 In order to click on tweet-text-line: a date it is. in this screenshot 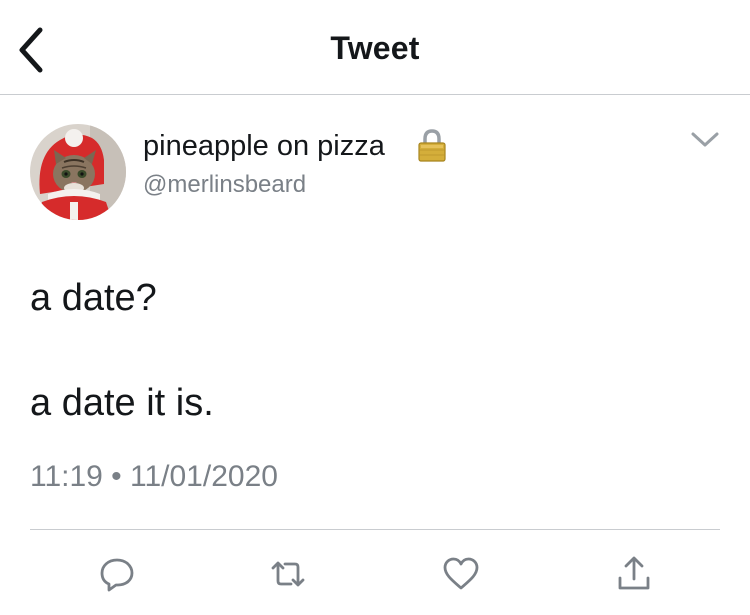, I will do `click(122, 403)`.